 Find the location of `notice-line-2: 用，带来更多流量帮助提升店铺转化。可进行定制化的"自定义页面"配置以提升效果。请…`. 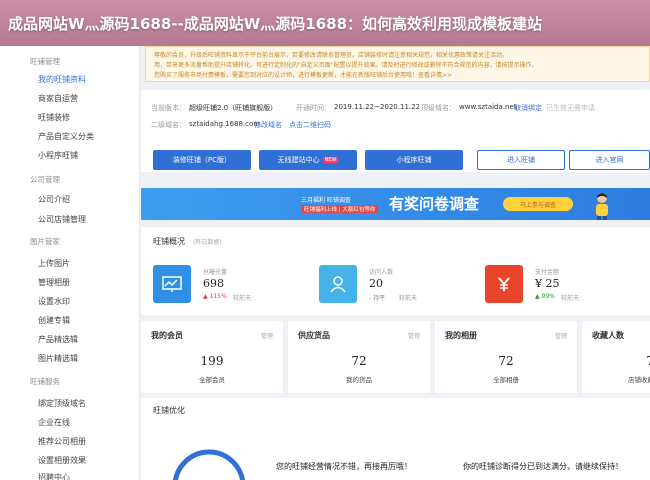

notice-line-2: 用，带来更多流量帮助提升店铺转化。可进行定制化的"自定义页面"配置以提升效果。请… is located at coordinates (346, 65).